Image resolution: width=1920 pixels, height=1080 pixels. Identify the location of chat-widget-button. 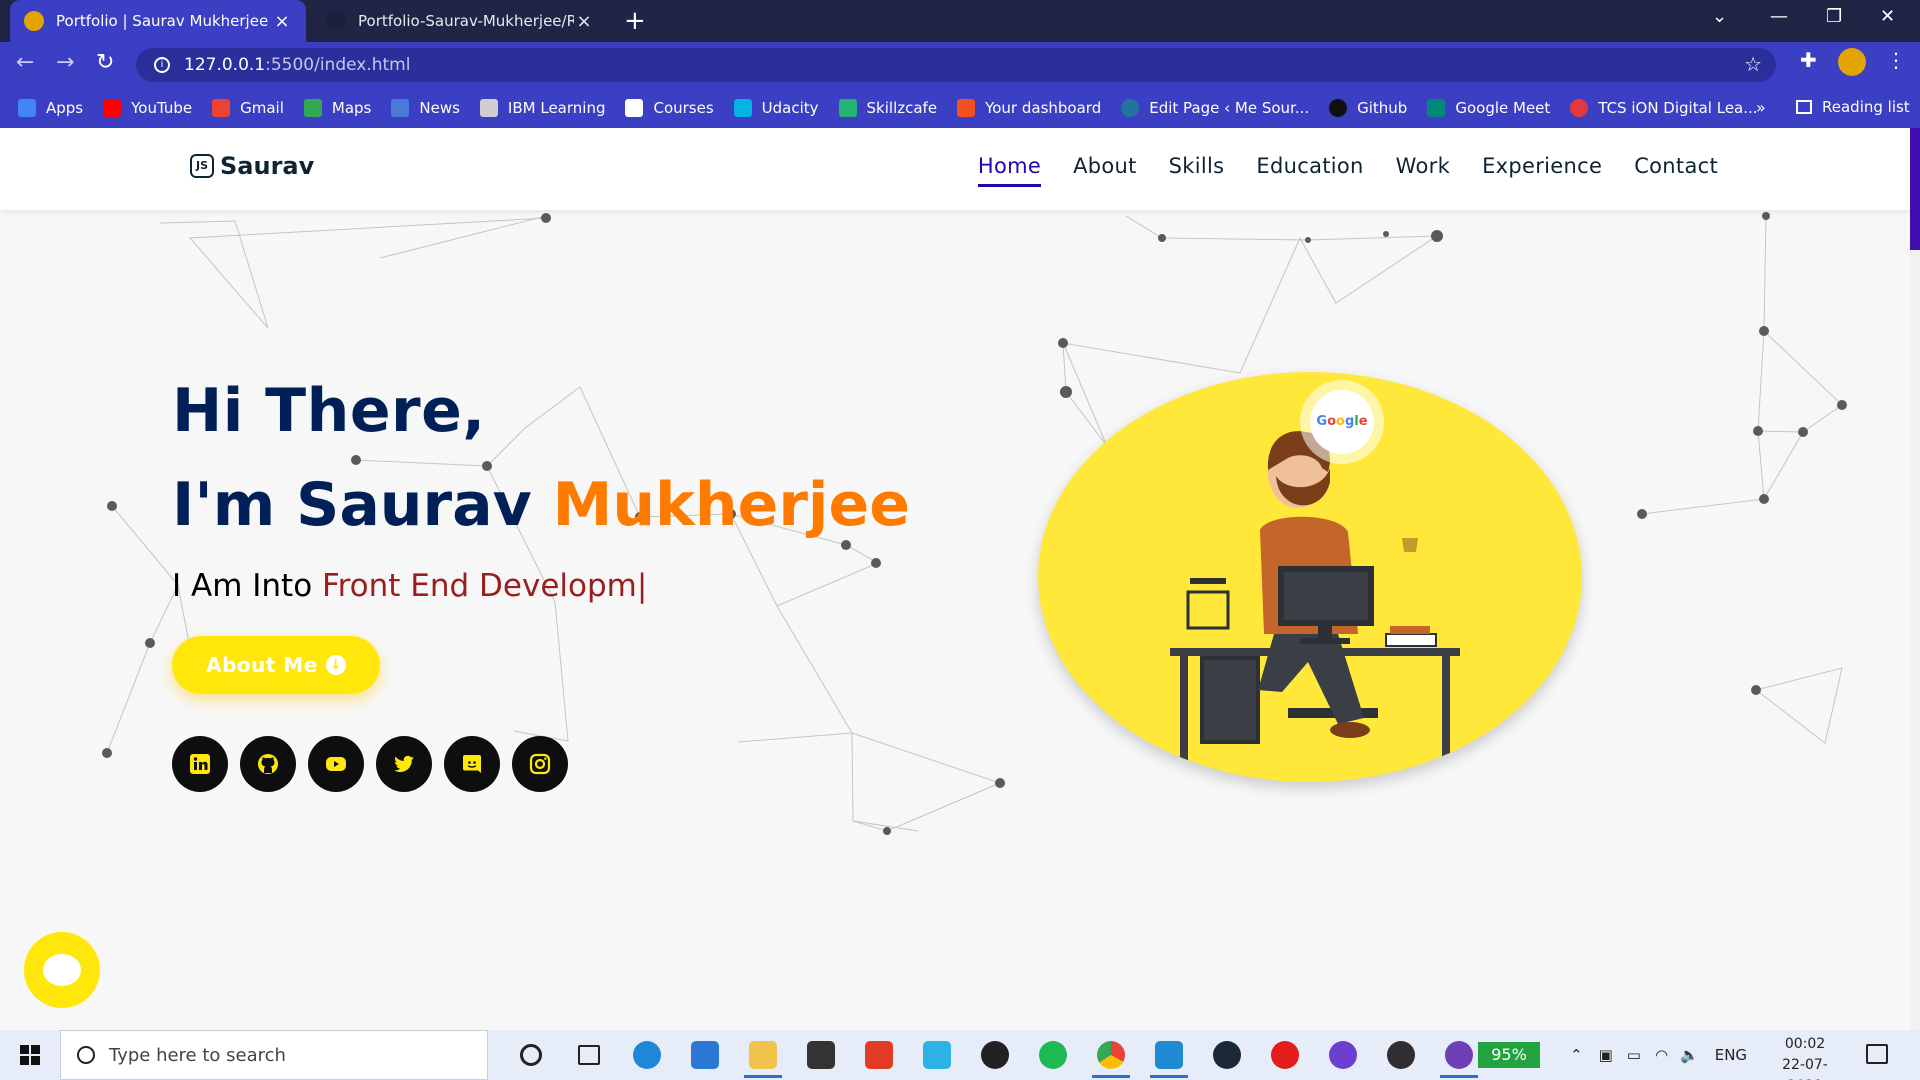
(62, 970).